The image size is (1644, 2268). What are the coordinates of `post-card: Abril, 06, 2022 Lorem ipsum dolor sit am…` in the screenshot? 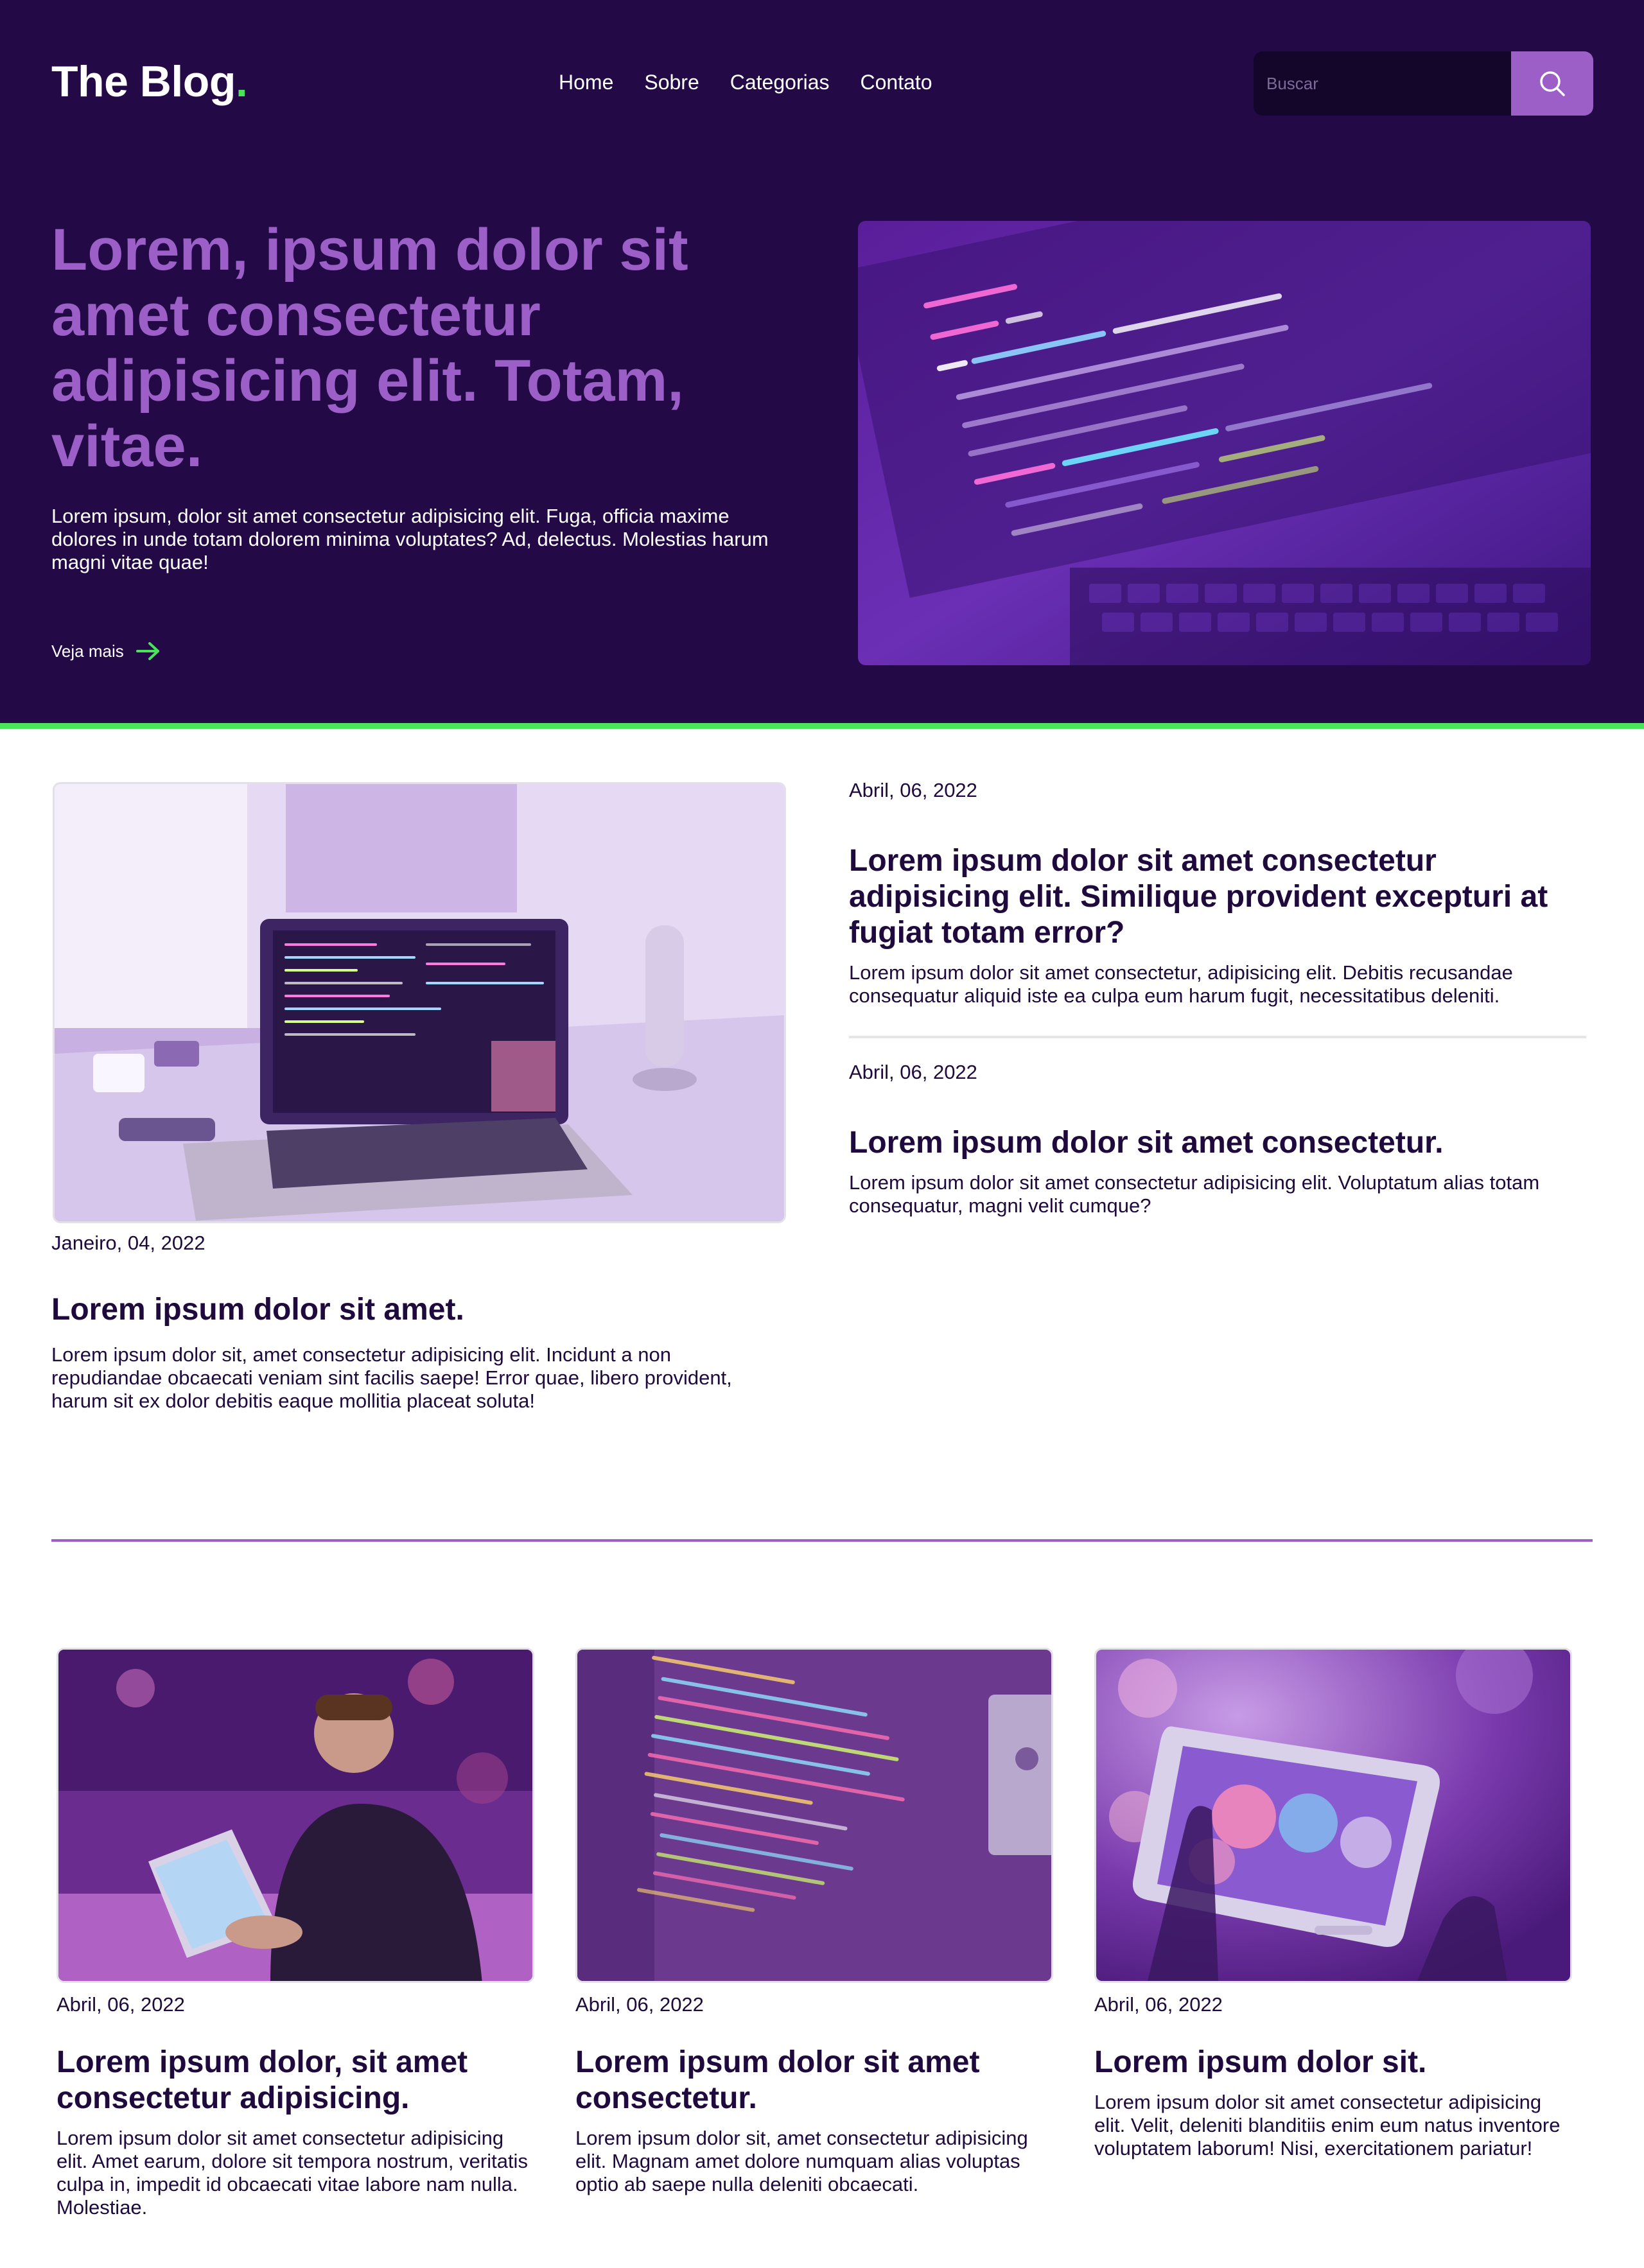 It's located at (814, 1922).